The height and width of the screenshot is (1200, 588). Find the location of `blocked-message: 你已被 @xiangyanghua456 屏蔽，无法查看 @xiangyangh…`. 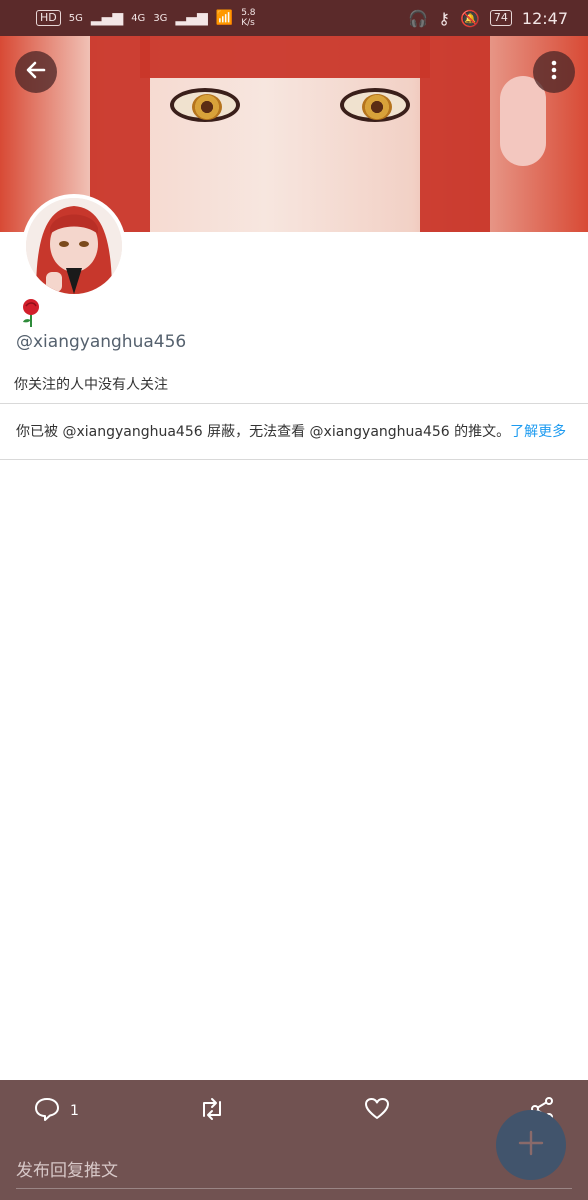

blocked-message: 你已被 @xiangyanghua456 屏蔽，无法查看 @xiangyangh… is located at coordinates (263, 432).